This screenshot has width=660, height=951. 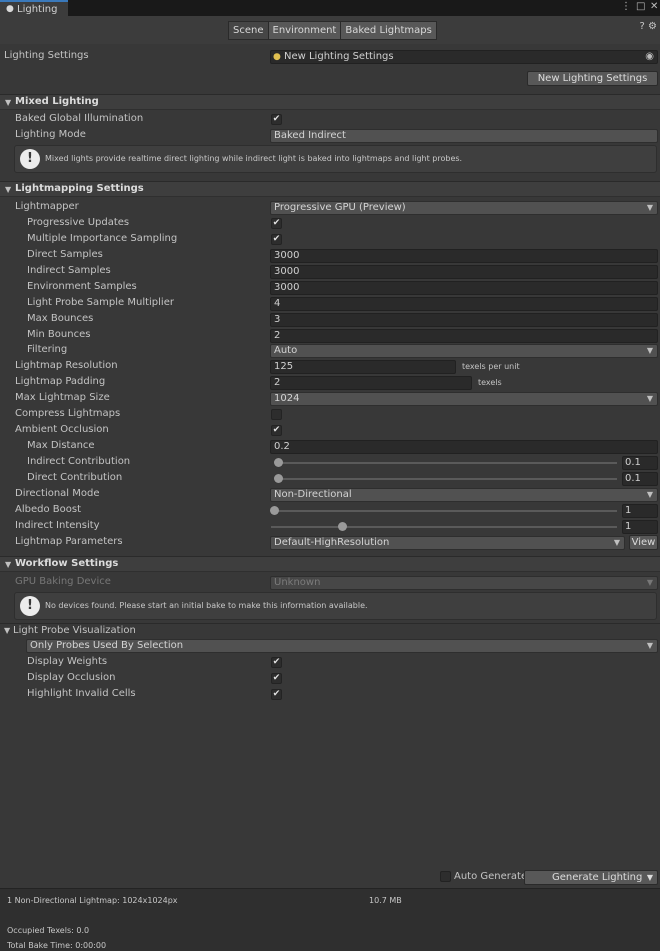 I want to click on section-title: Lightmapping Settings, so click(x=79, y=188).